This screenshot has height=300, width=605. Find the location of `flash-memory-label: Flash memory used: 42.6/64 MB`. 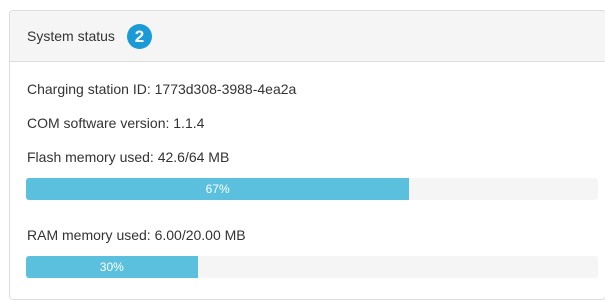

flash-memory-label: Flash memory used: 42.6/64 MB is located at coordinates (128, 157).